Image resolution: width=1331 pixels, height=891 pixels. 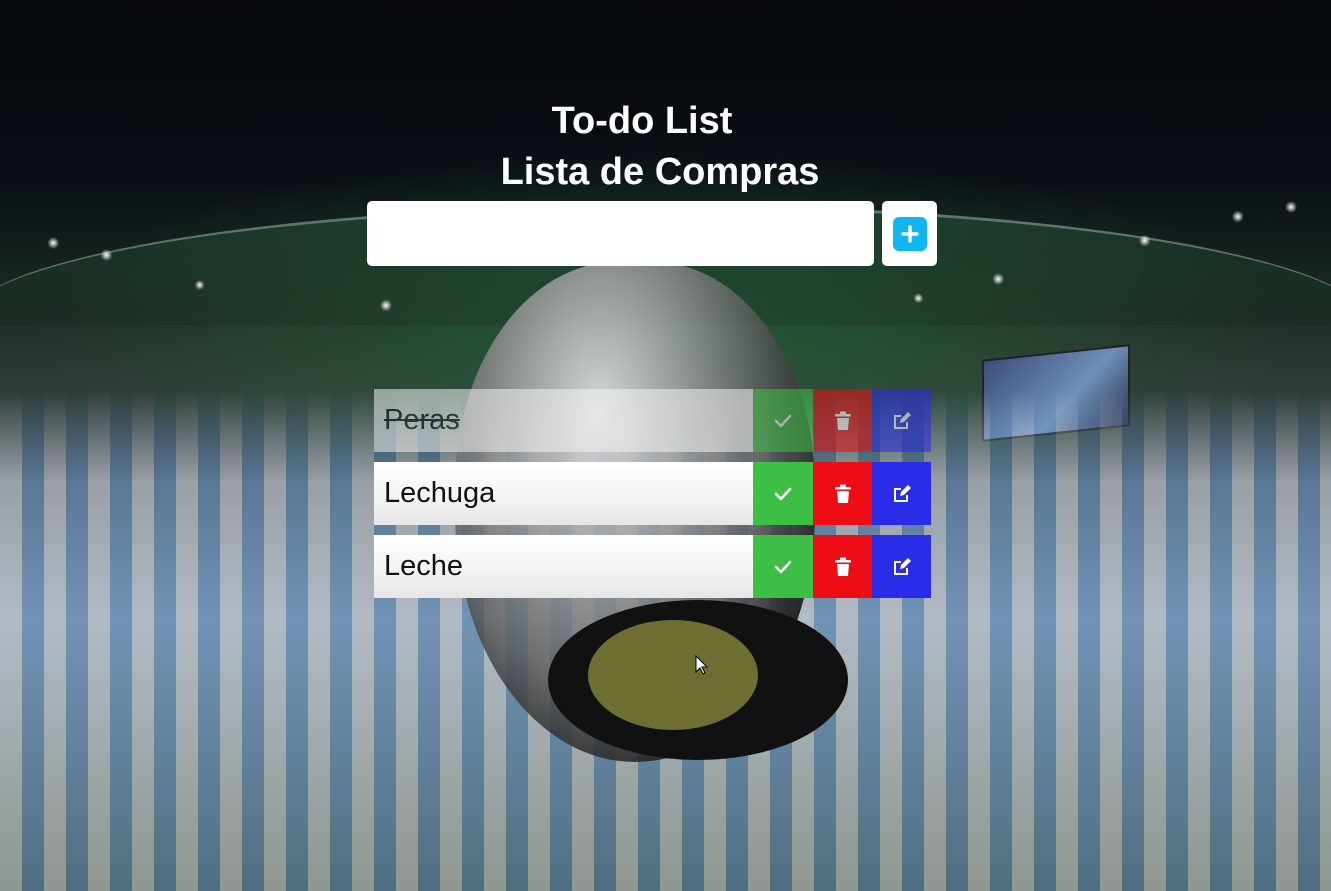 I want to click on add-item-form, so click(x=652, y=233).